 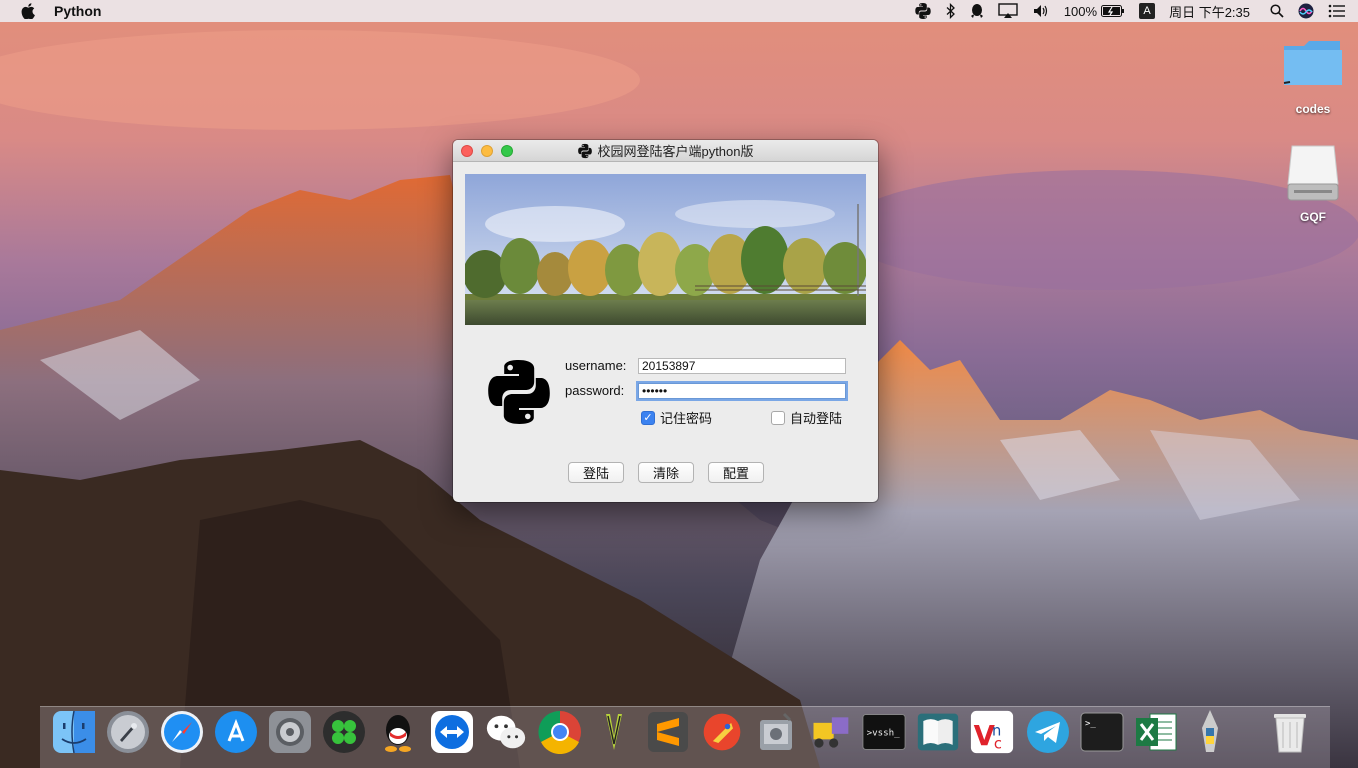 I want to click on username-label: username:, so click(x=596, y=365).